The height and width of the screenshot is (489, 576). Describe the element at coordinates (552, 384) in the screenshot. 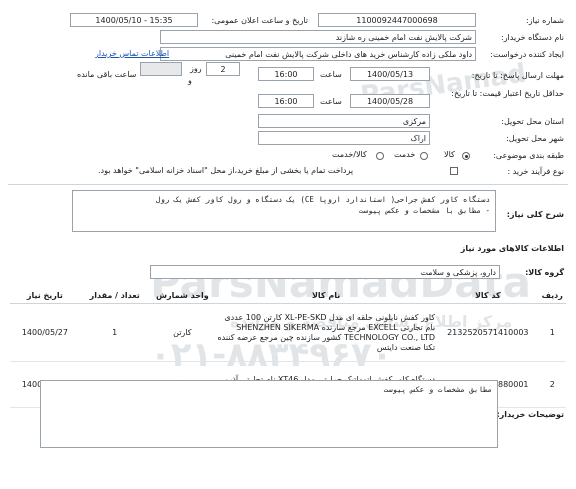

I see `cell-row: 2` at that location.